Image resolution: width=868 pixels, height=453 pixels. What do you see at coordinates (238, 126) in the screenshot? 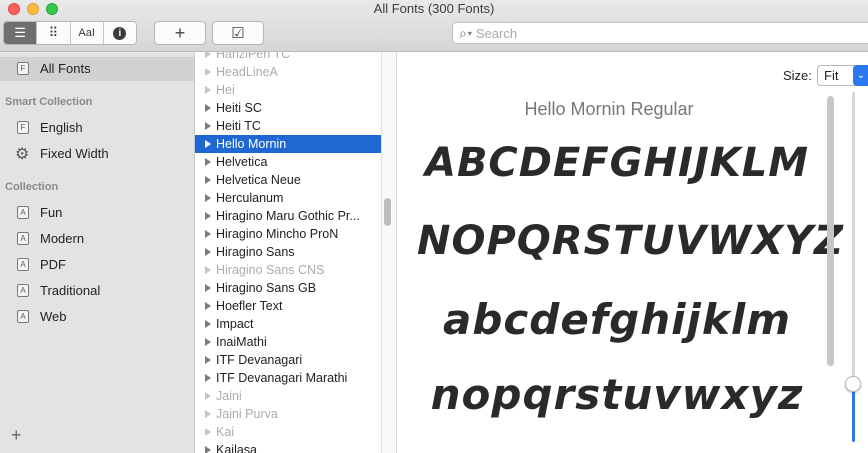
I see `font-family-name: Heiti TC` at bounding box center [238, 126].